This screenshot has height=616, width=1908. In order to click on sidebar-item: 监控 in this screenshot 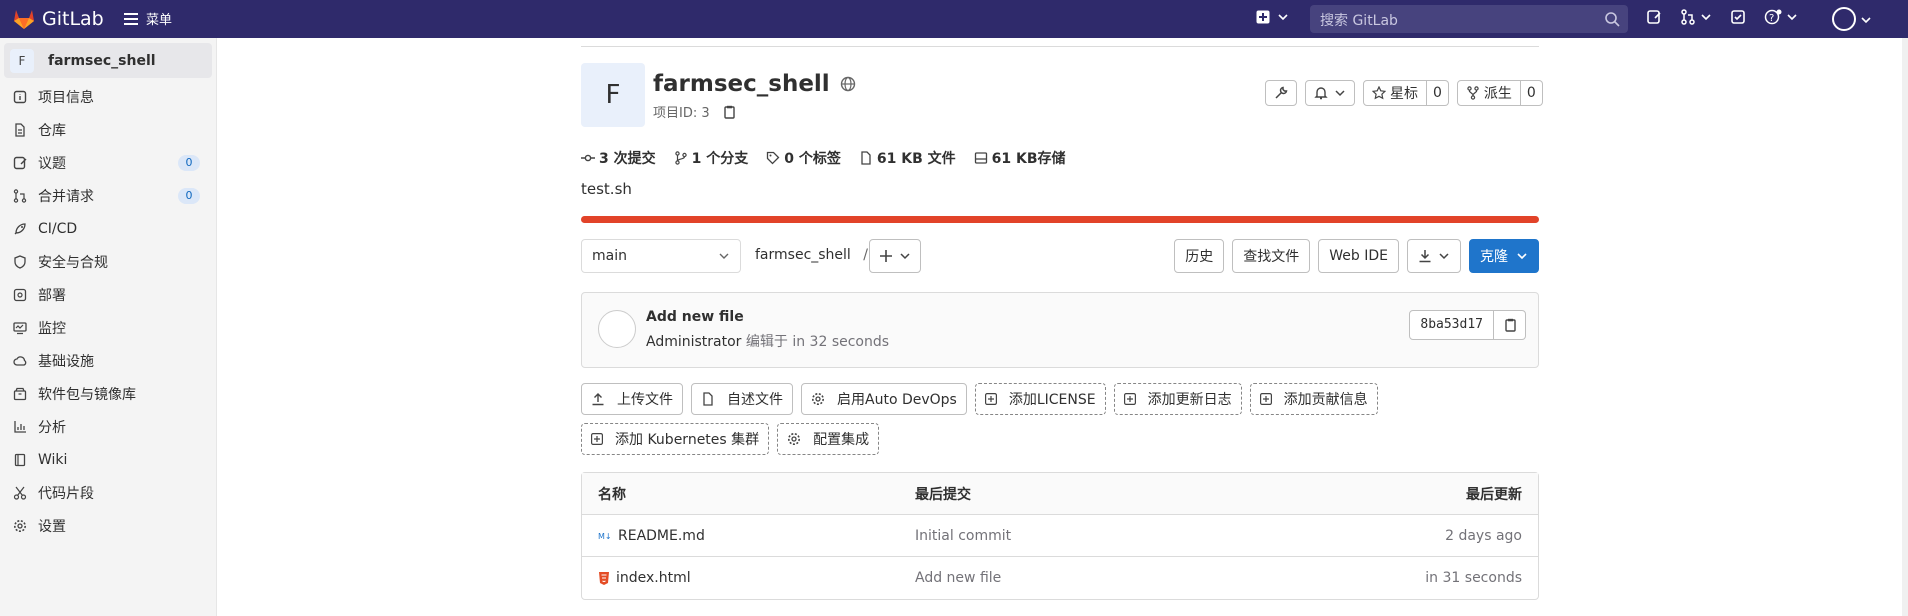, I will do `click(108, 327)`.